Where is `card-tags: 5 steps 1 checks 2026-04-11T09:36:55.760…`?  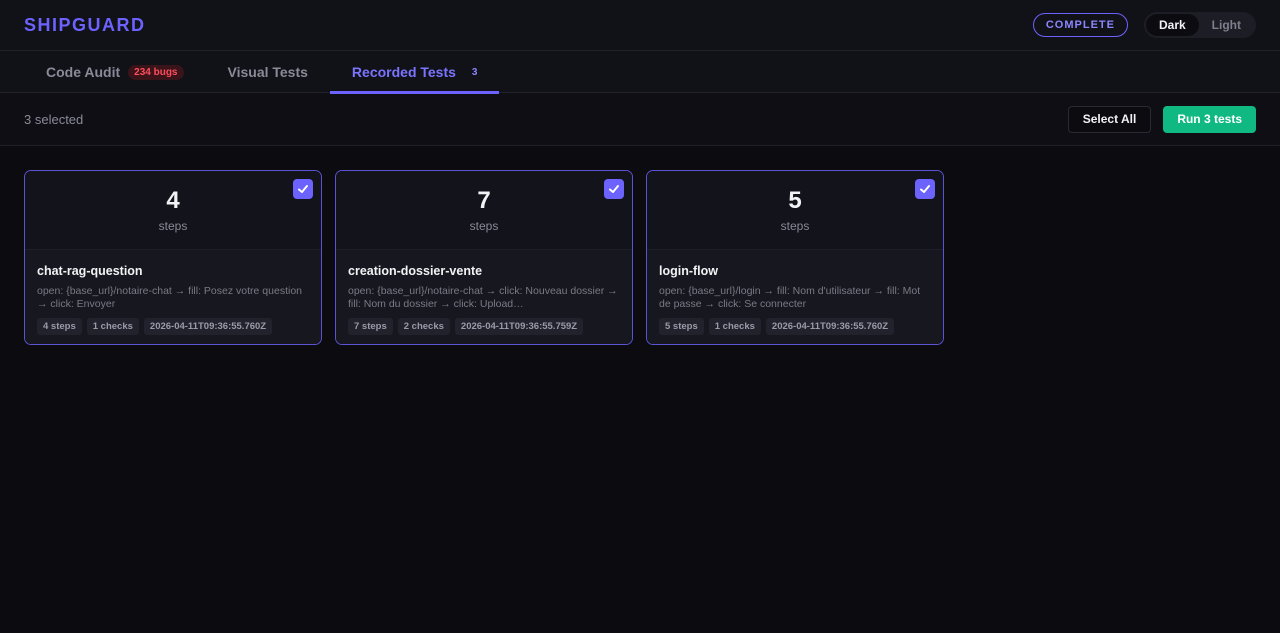 card-tags: 5 steps 1 checks 2026-04-11T09:36:55.760… is located at coordinates (795, 326).